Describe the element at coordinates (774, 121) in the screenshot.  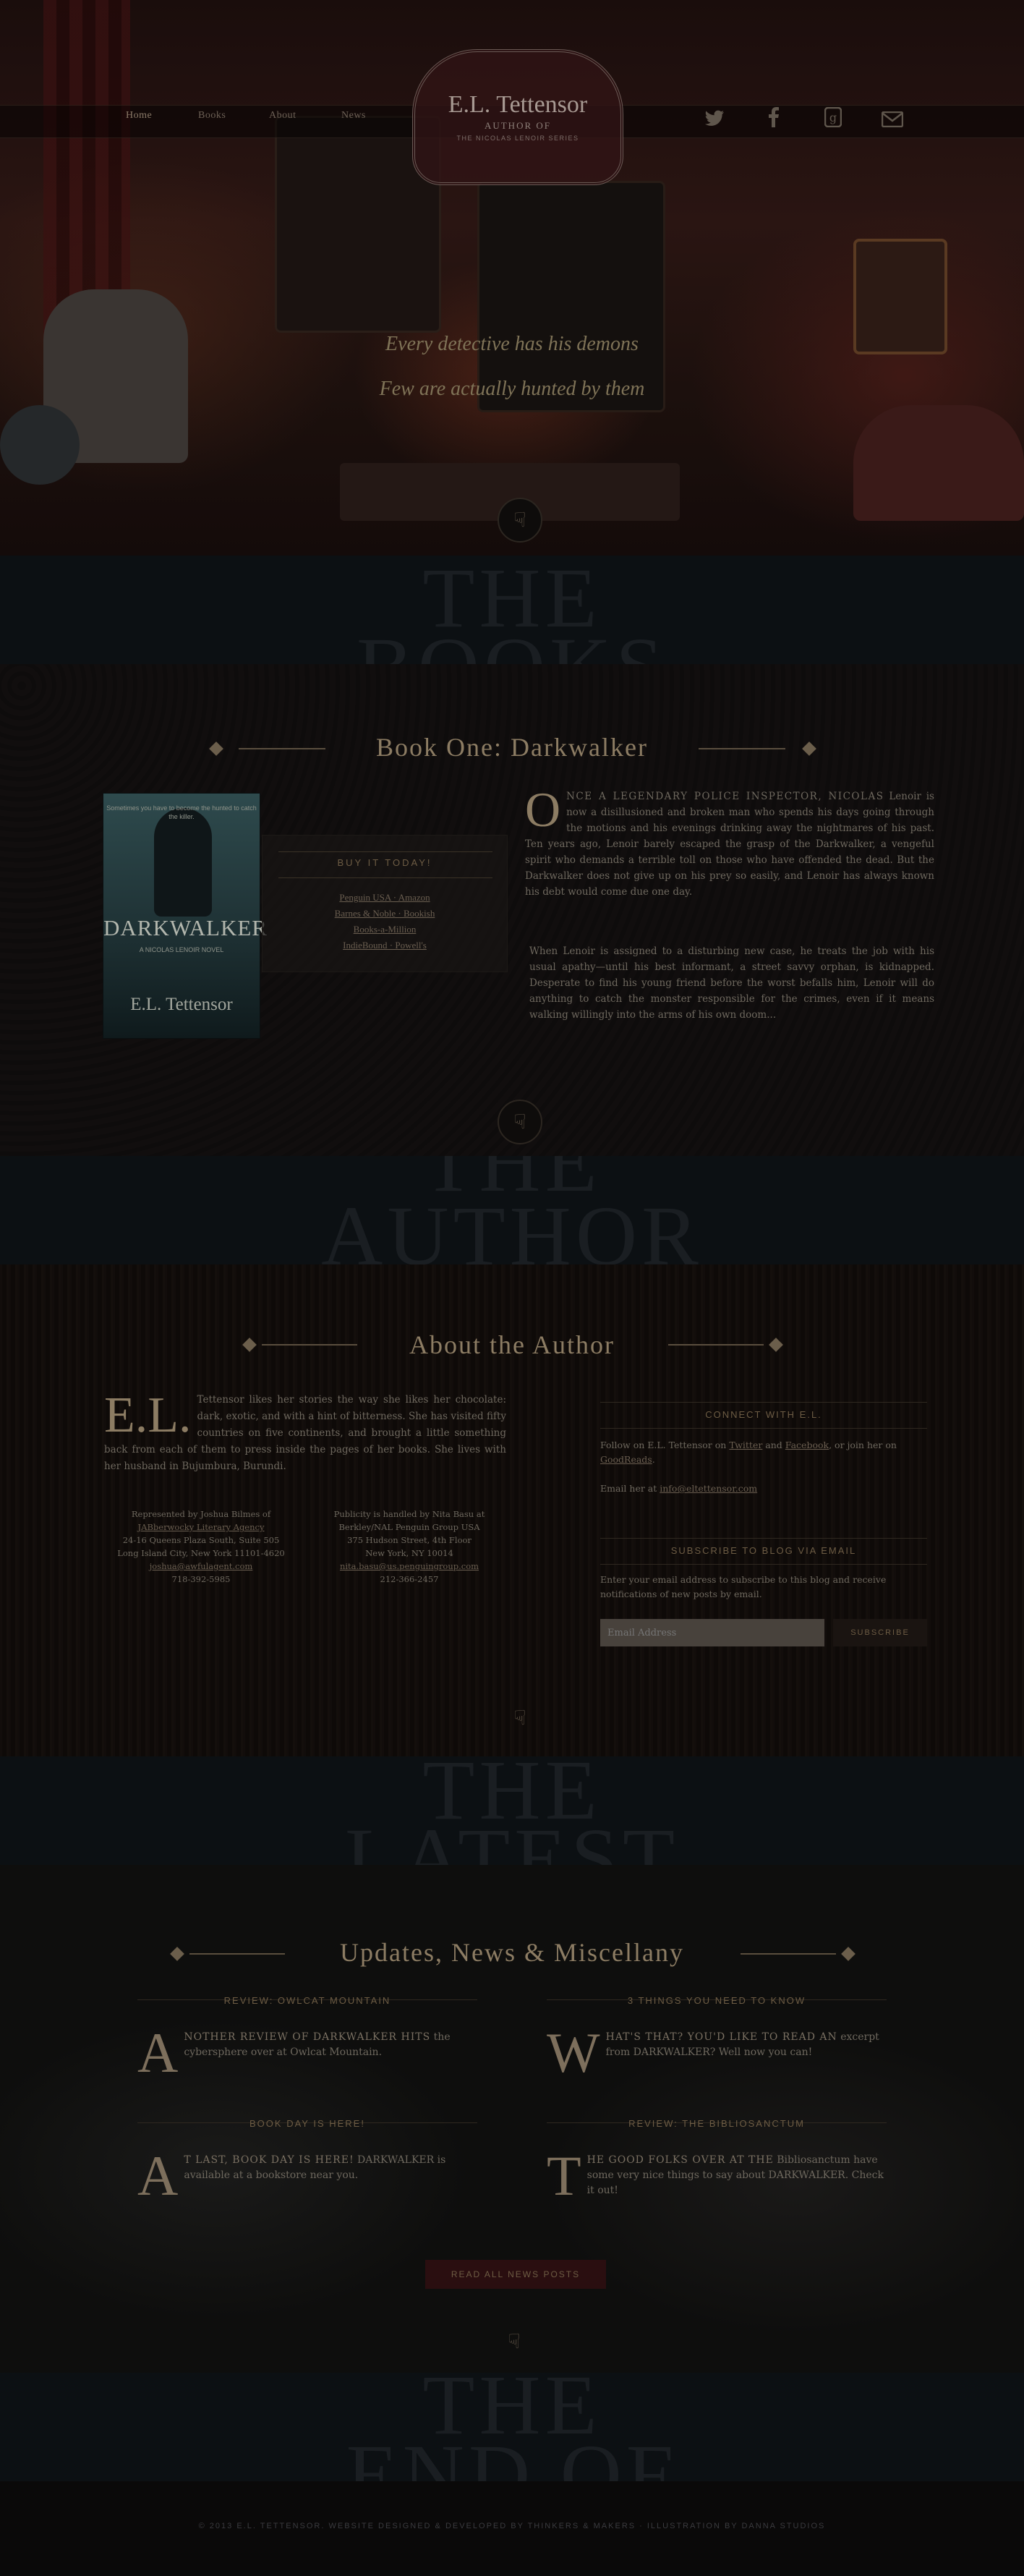
I see `facebook-icon` at that location.